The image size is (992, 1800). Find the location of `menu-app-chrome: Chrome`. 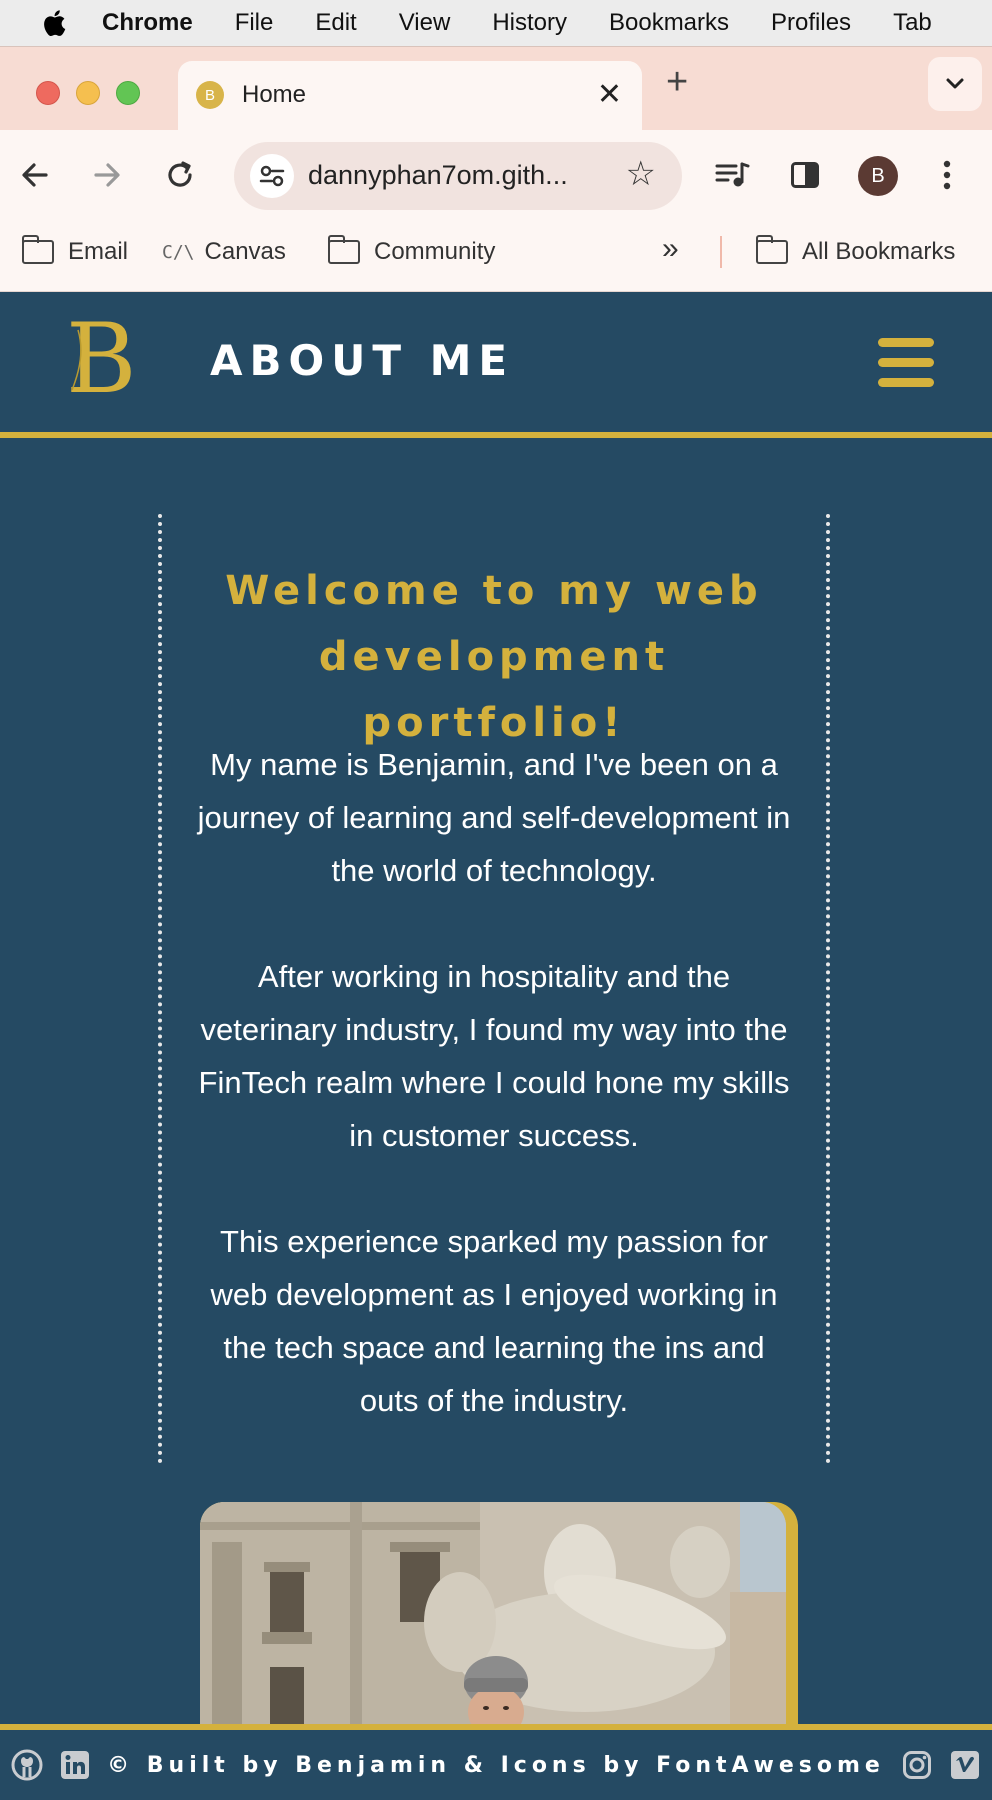

menu-app-chrome: Chrome is located at coordinates (147, 23).